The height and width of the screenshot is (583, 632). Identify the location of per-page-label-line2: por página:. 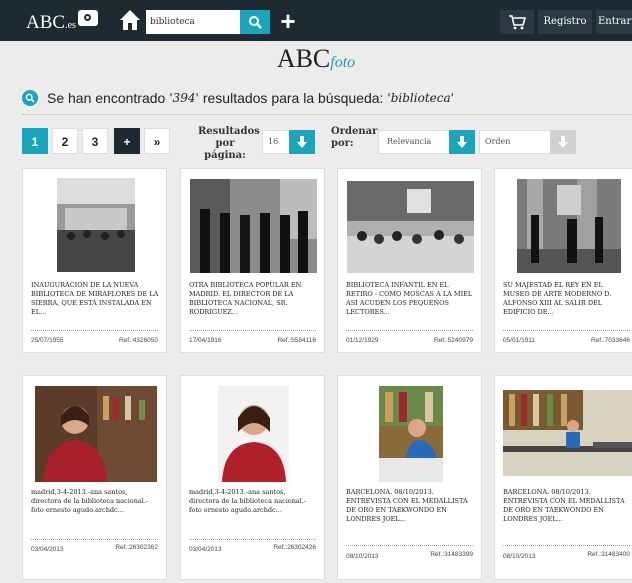
(225, 149).